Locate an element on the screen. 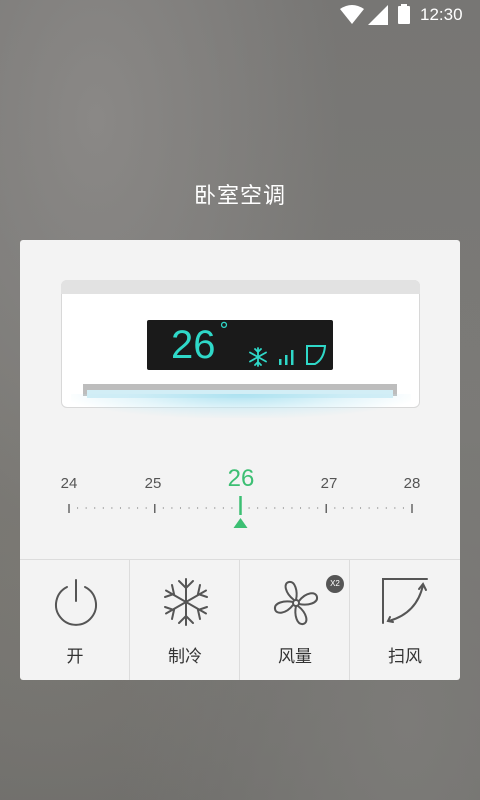 This screenshot has width=480, height=800. mode-button: 制冷 is located at coordinates (185, 620).